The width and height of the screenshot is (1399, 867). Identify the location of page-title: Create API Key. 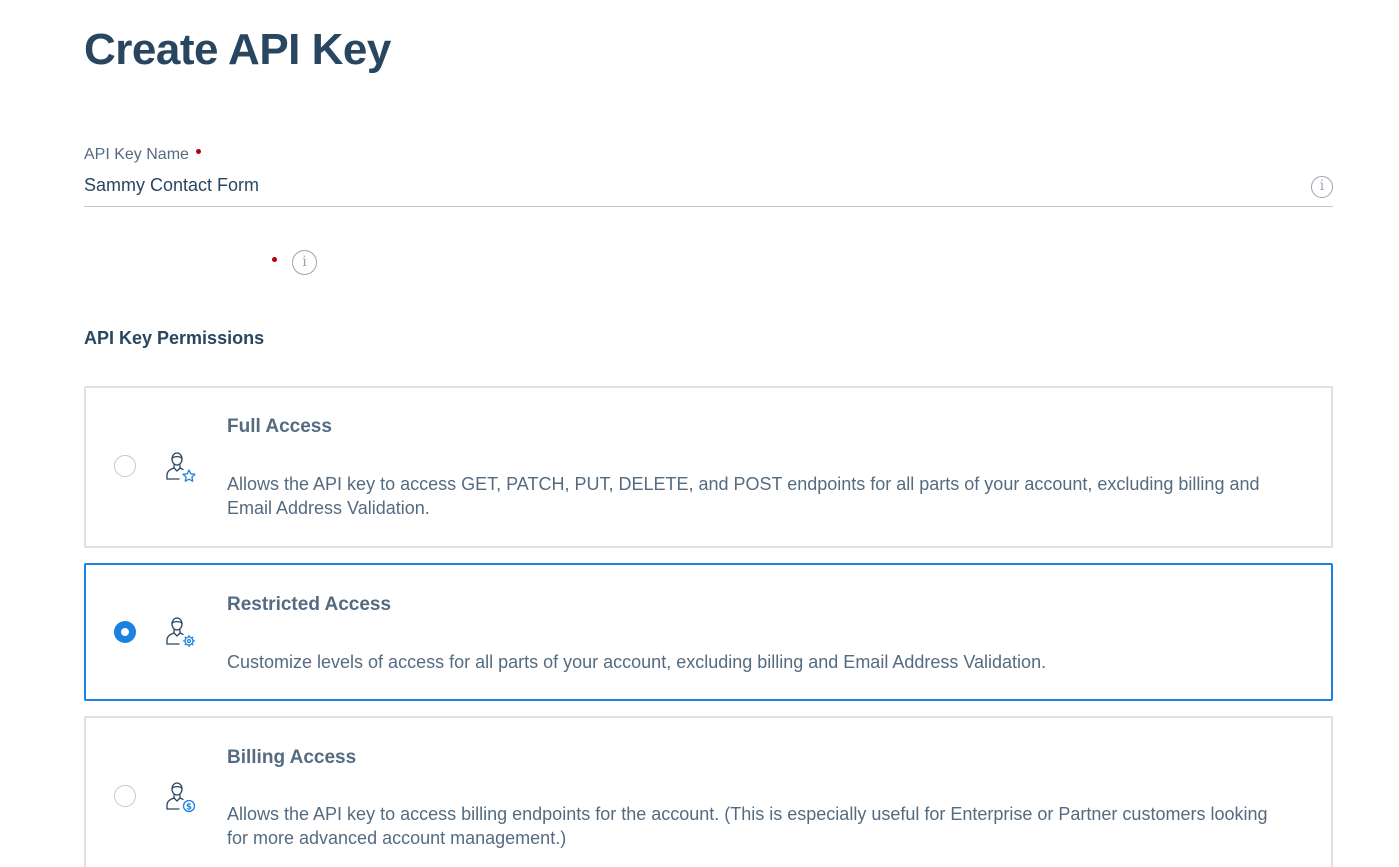
(237, 49).